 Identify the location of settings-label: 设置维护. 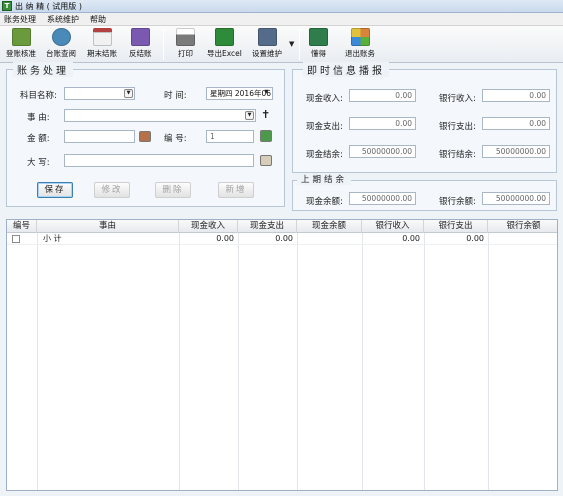
(267, 53).